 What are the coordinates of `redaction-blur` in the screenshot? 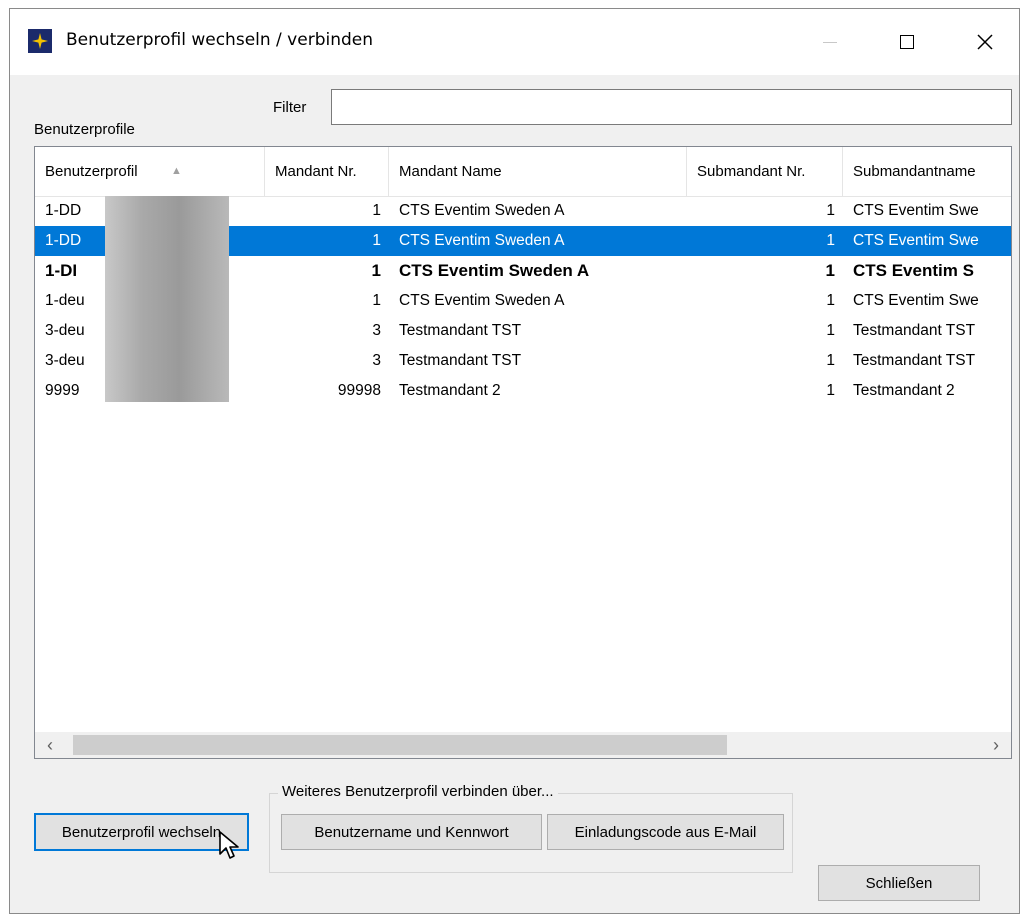 It's located at (167, 299).